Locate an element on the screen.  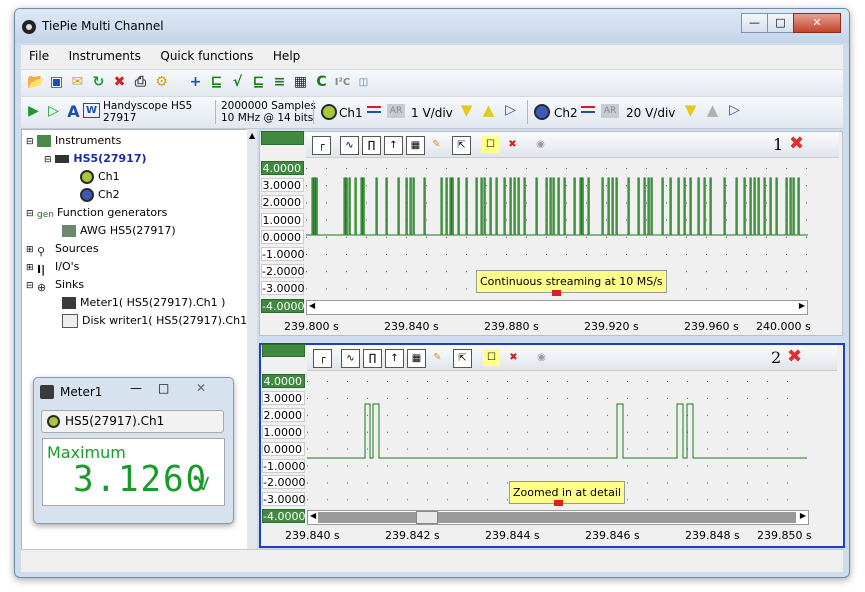
graph-2-channel-tab is located at coordinates (283, 350).